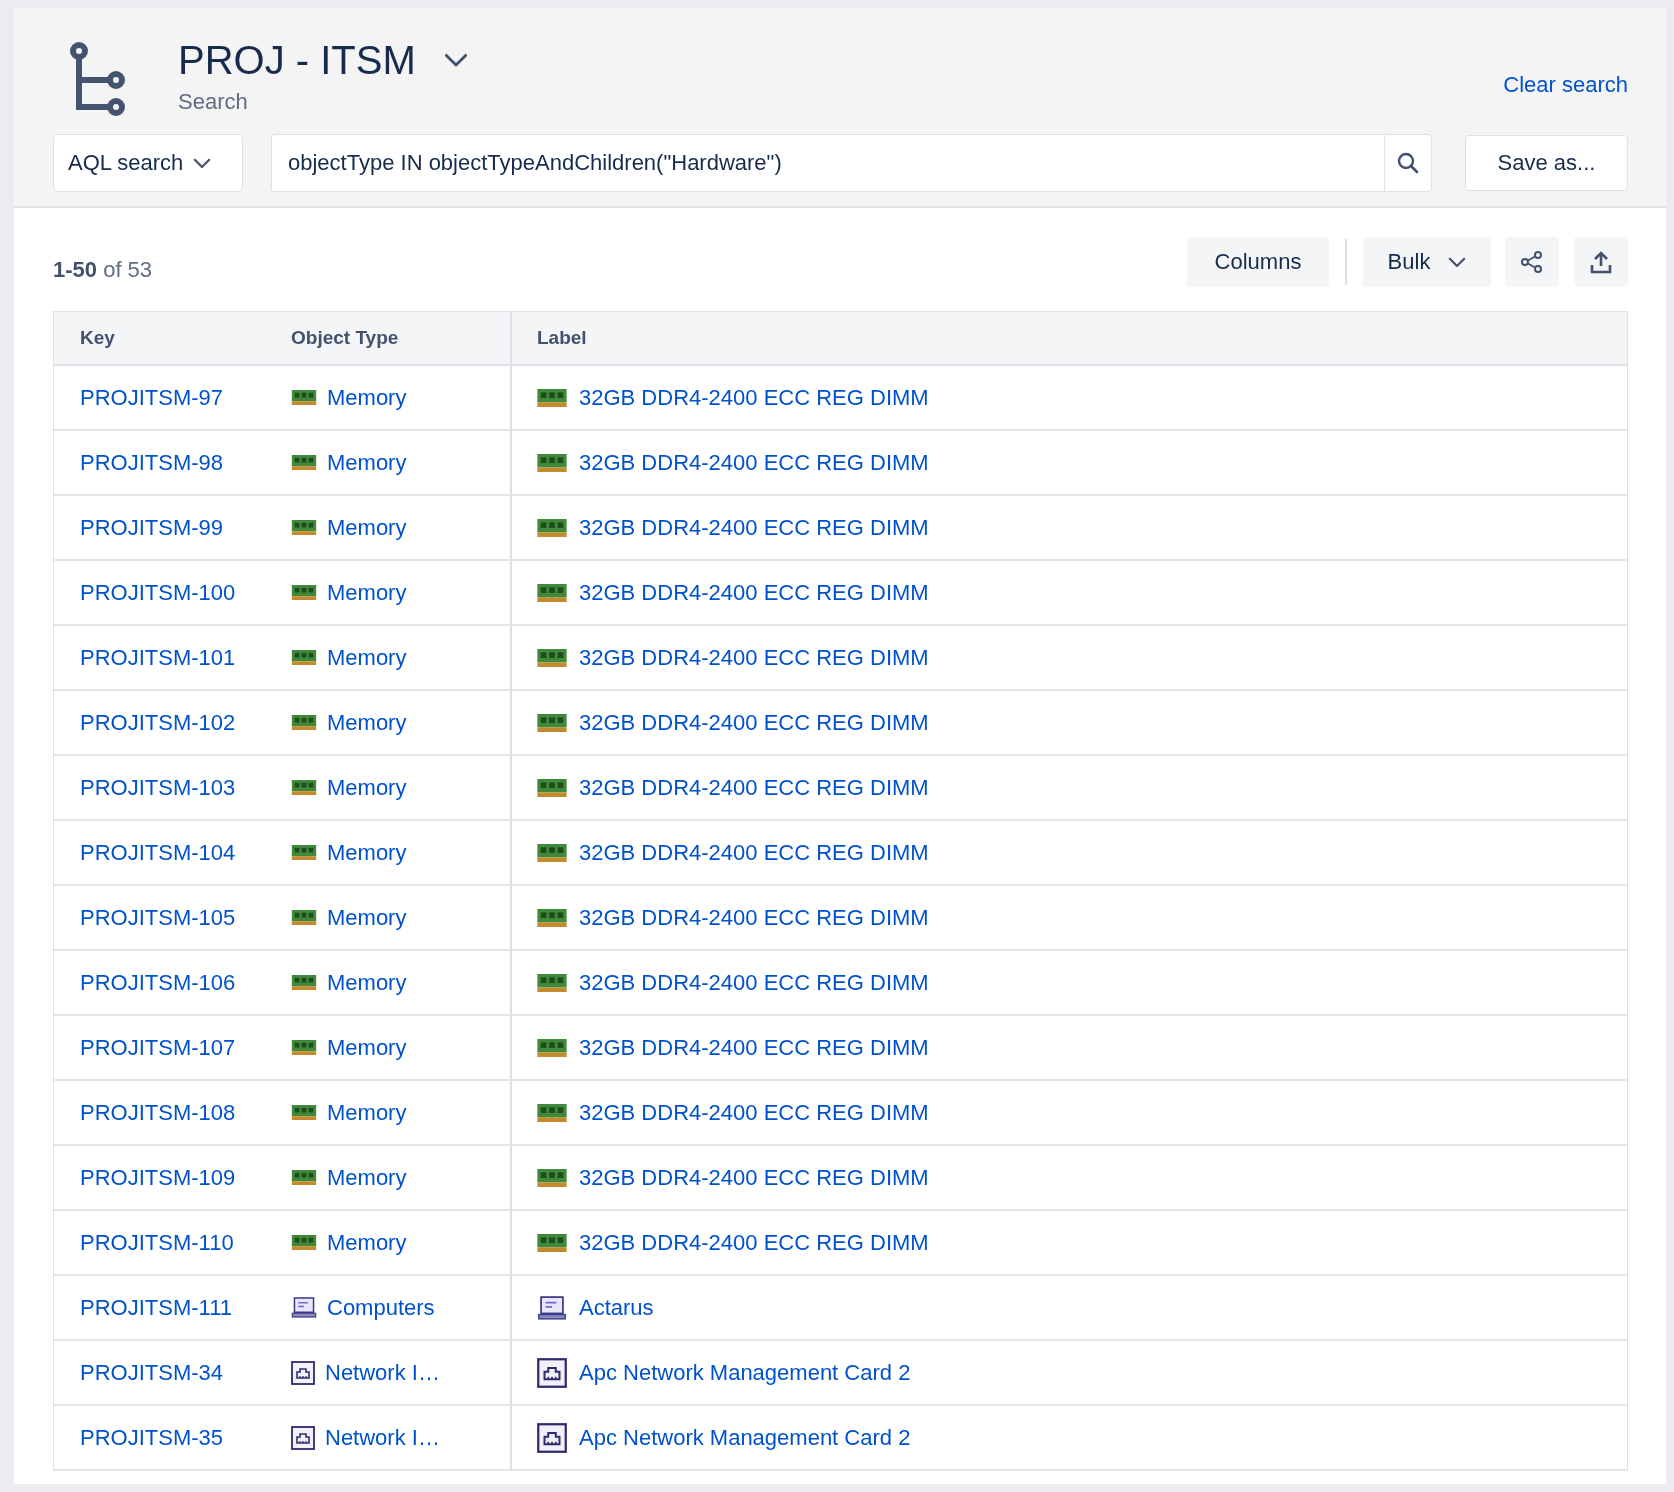 The image size is (1674, 1492). I want to click on object-key-link: PROJITSM-101, so click(158, 657).